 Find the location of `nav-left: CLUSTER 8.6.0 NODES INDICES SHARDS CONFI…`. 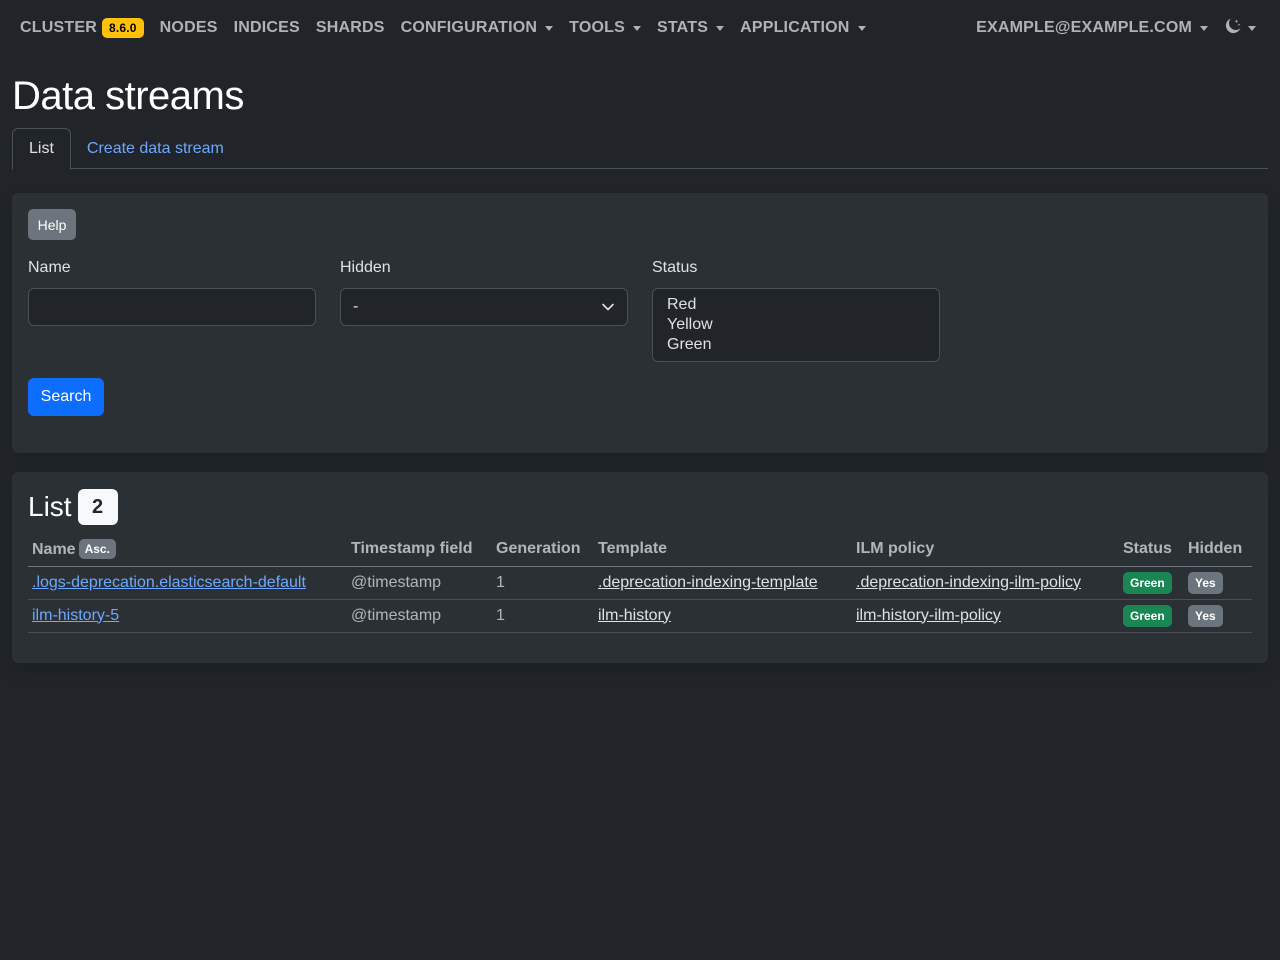

nav-left: CLUSTER 8.6.0 NODES INDICES SHARDS CONFI… is located at coordinates (443, 28).